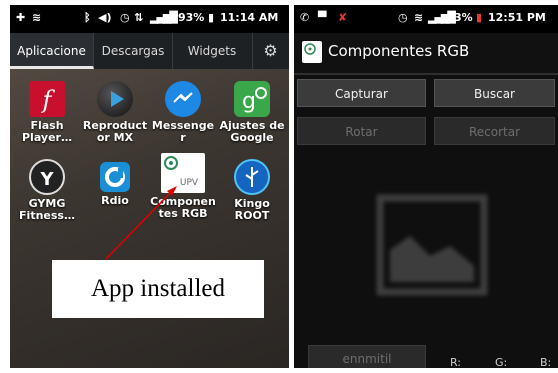  Describe the element at coordinates (419, 17) in the screenshot. I see `wifi-icon: ≋` at that location.